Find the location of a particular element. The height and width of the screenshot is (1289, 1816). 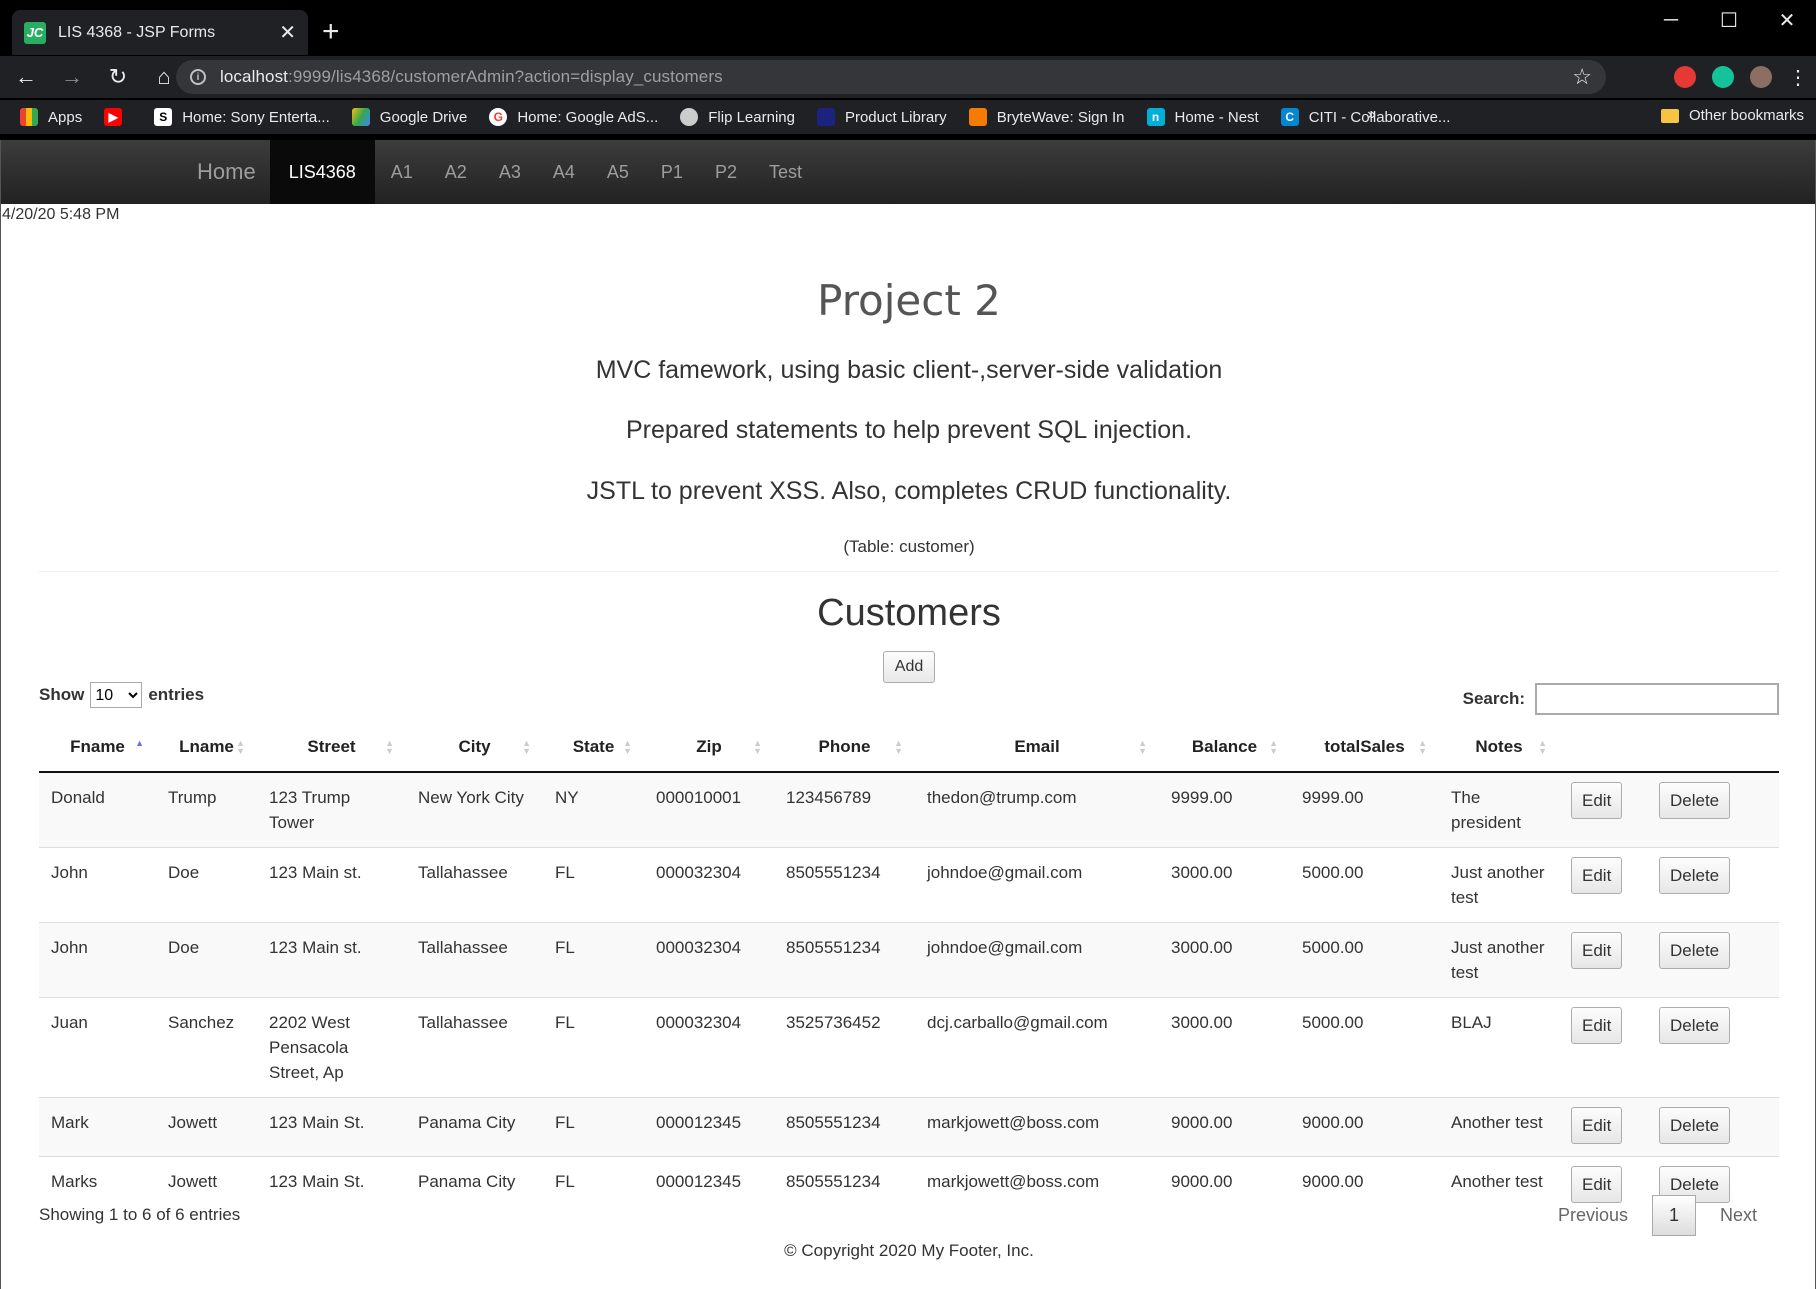

adblock-icon is located at coordinates (1685, 77).